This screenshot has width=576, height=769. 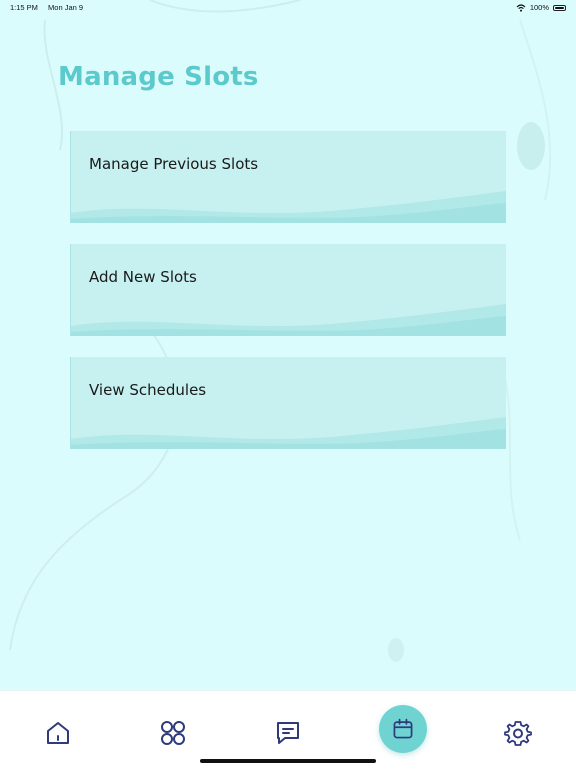 I want to click on tab-calendar, so click(x=403, y=729).